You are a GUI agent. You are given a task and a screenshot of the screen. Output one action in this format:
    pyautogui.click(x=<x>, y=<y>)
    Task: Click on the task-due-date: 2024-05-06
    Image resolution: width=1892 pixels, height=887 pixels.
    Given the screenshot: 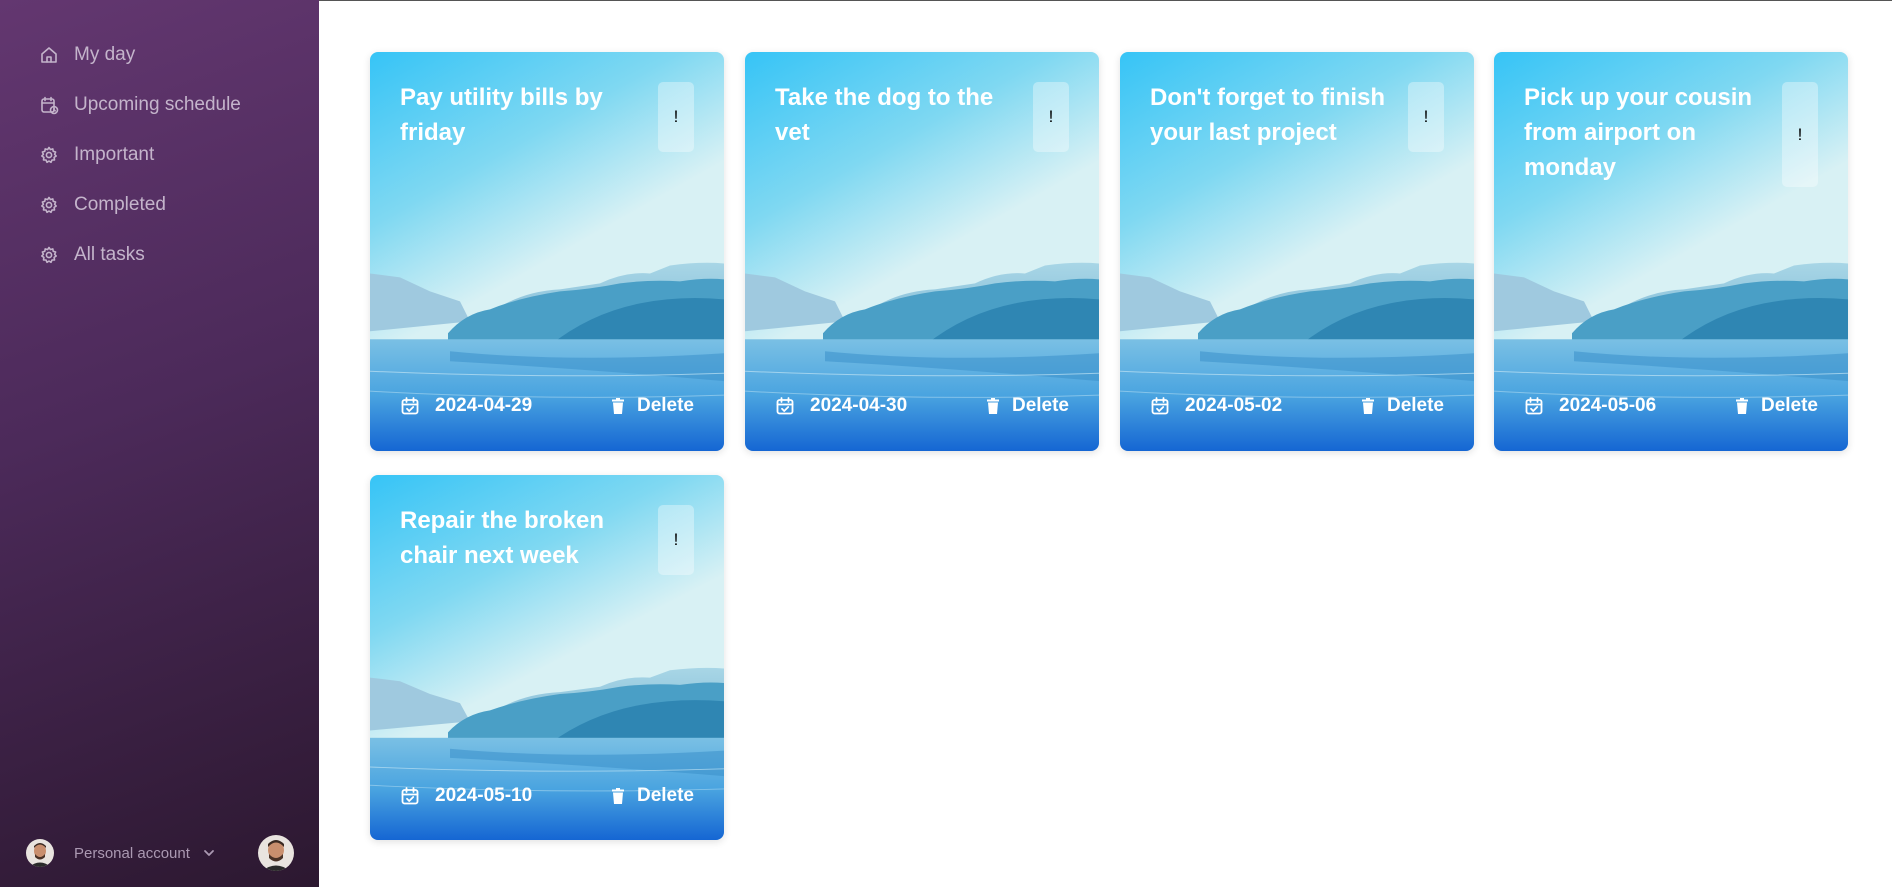 What is the action you would take?
    pyautogui.click(x=1608, y=405)
    